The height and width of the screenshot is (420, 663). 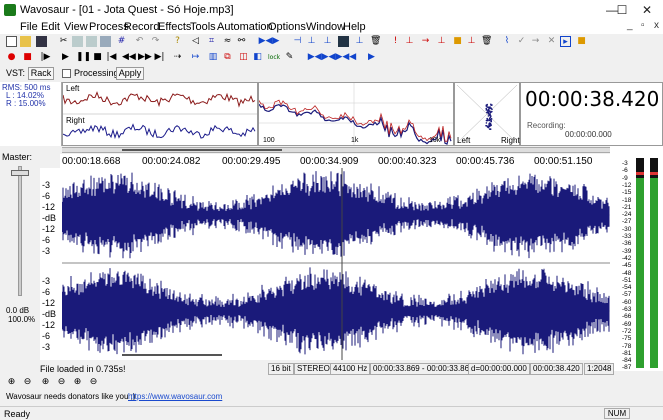 What do you see at coordinates (50, 27) in the screenshot?
I see `menu-edit: Edit` at bounding box center [50, 27].